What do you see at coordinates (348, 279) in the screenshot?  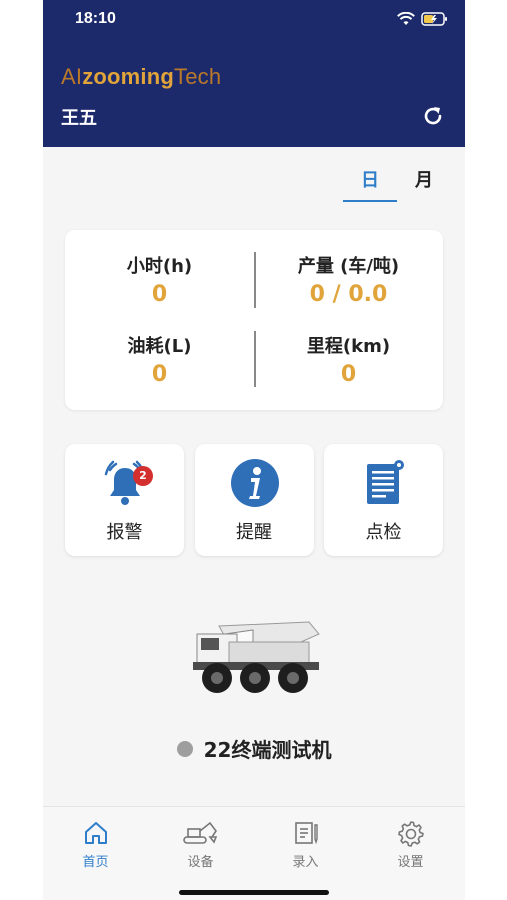 I see `stat-production: 产量 (车/吨) 0 / 0.0` at bounding box center [348, 279].